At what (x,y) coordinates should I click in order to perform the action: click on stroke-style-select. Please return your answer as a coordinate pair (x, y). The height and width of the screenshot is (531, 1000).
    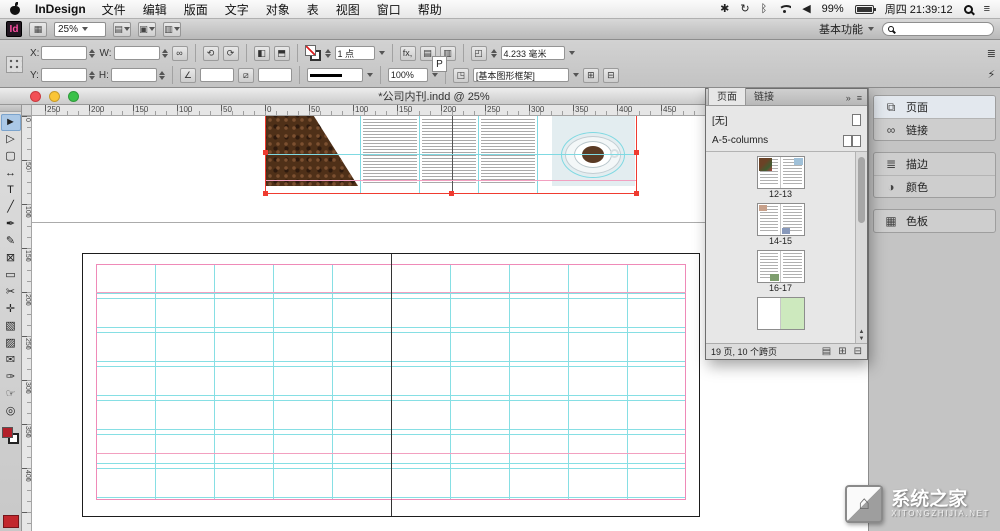
    Looking at the image, I should click on (334, 75).